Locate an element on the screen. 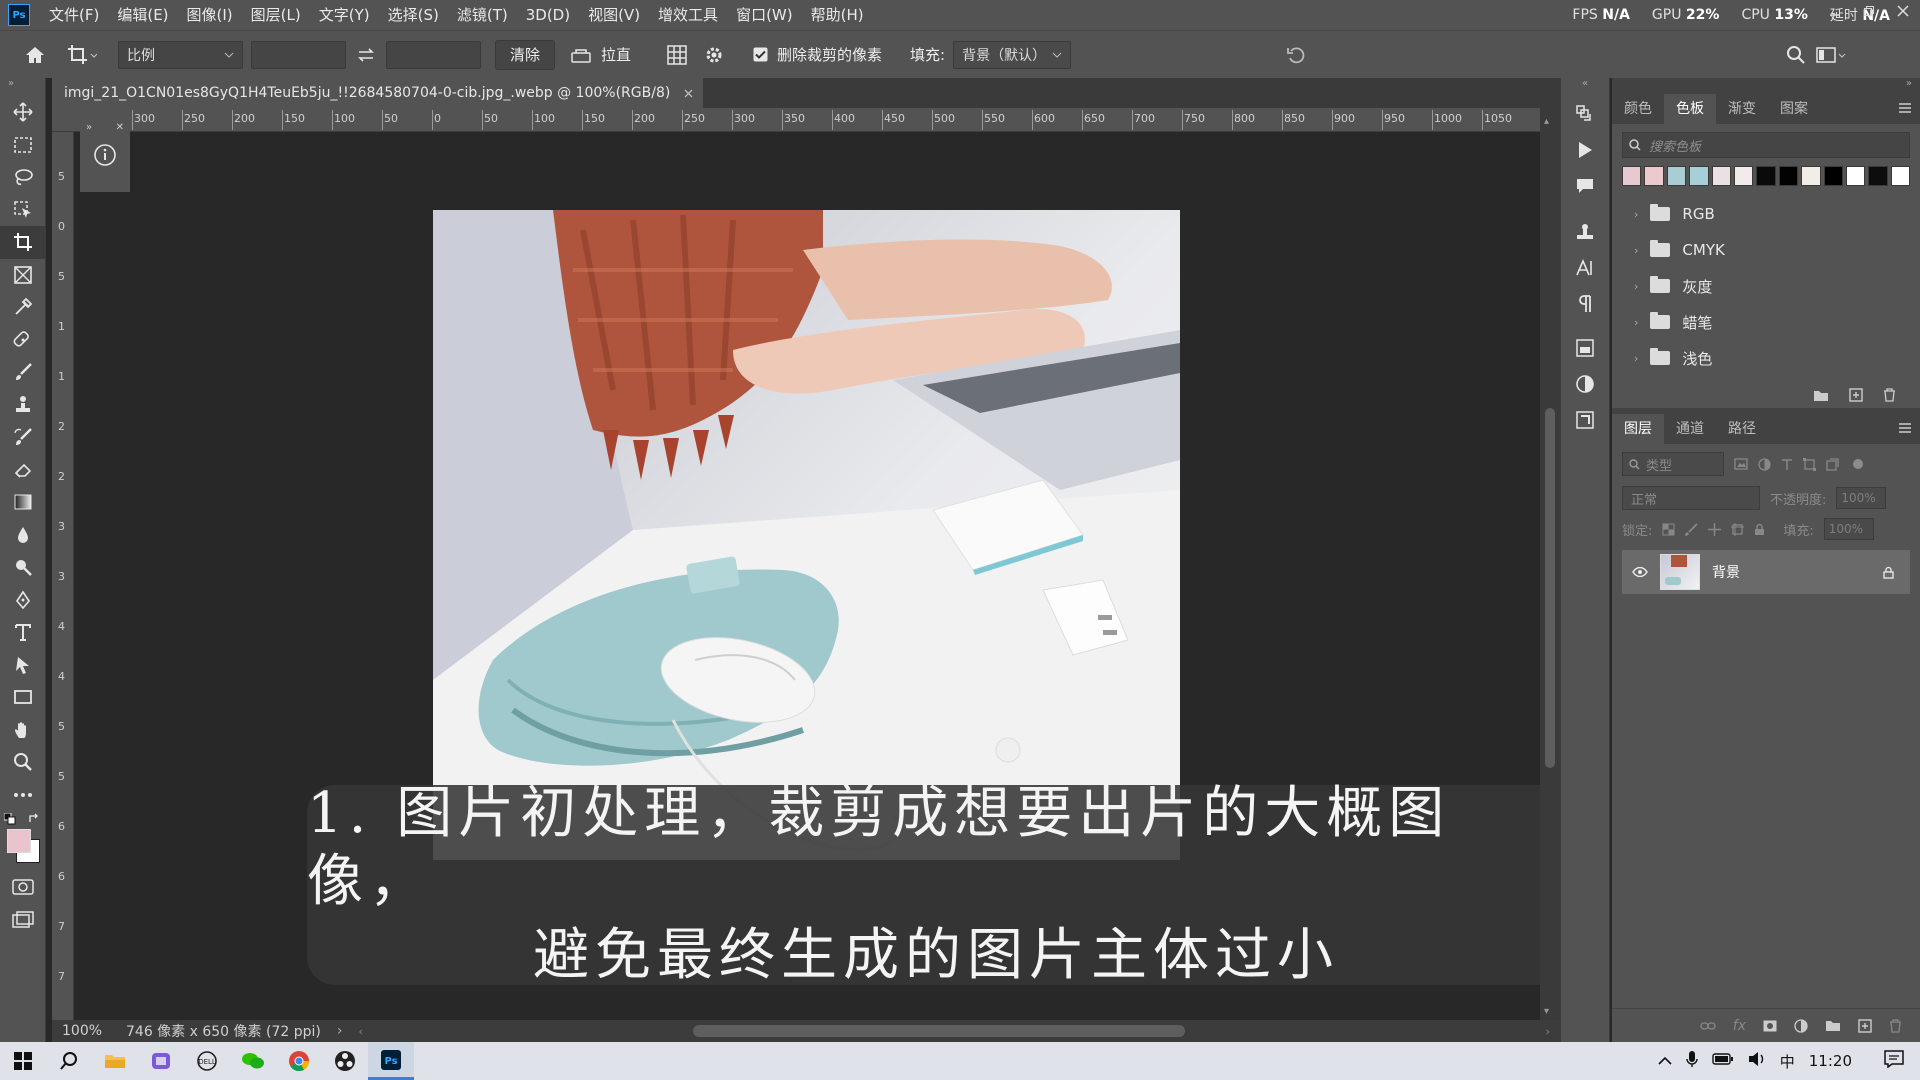 This screenshot has height=1080, width=1920. fx-icon: fx is located at coordinates (1739, 1026).